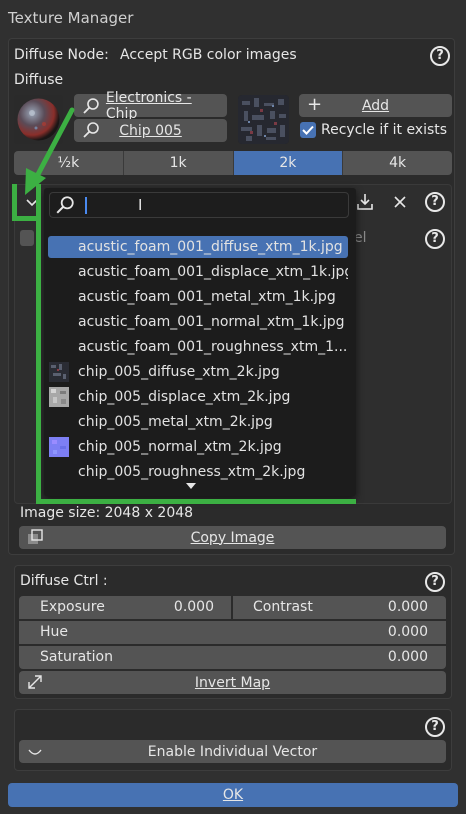 The image size is (466, 814). What do you see at coordinates (365, 202) in the screenshot?
I see `import-icon` at bounding box center [365, 202].